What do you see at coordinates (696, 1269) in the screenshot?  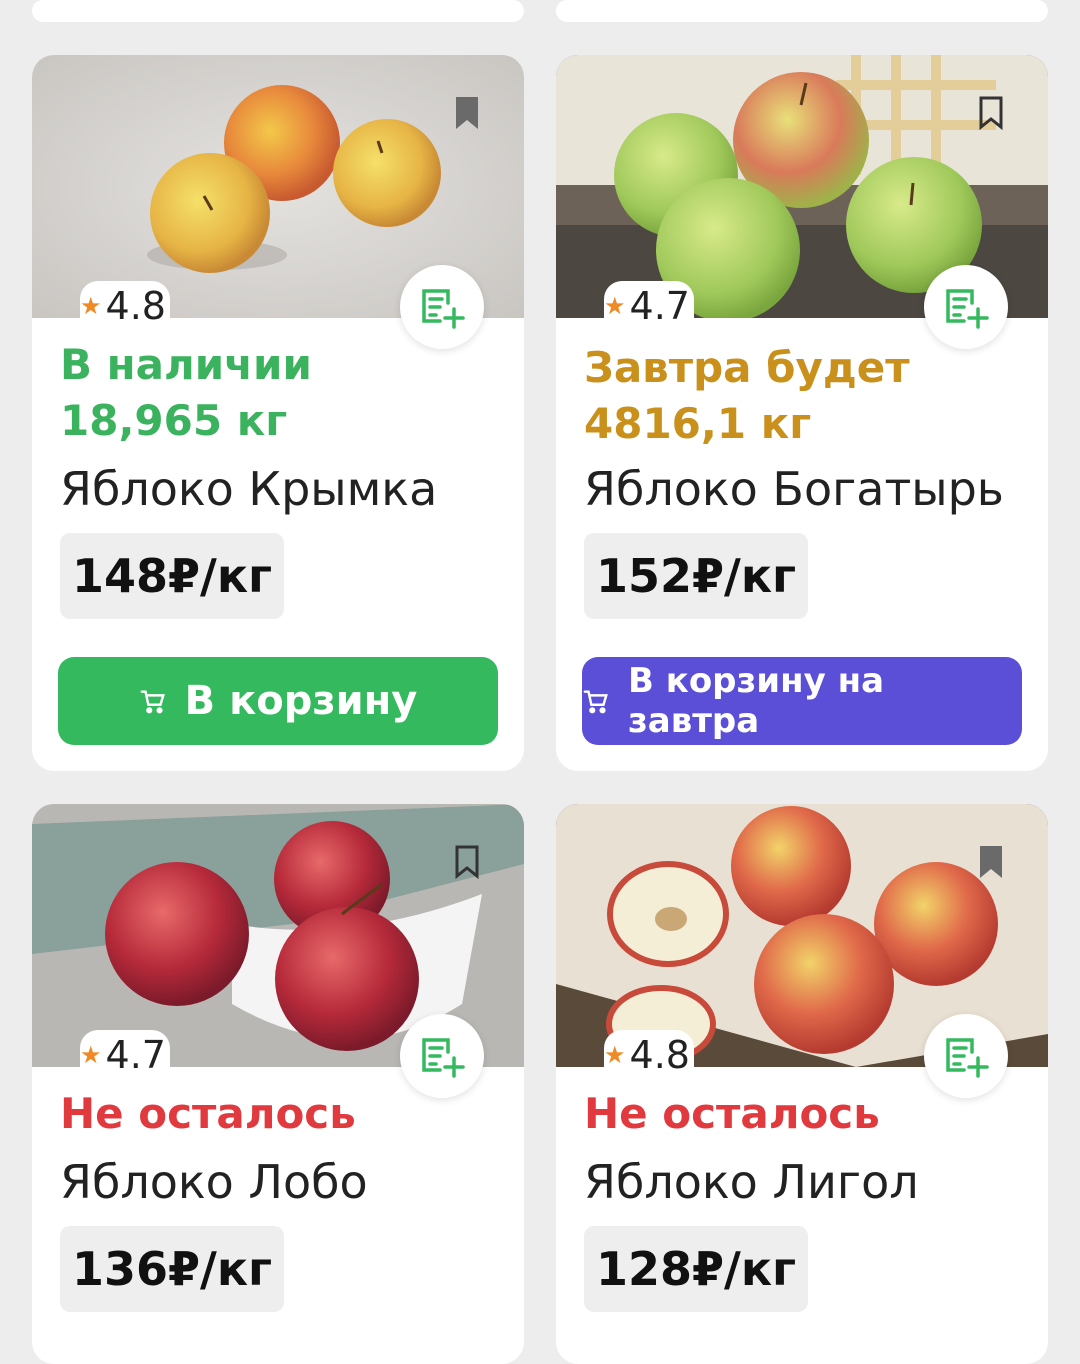 I see `product-price: 128₽/кг` at bounding box center [696, 1269].